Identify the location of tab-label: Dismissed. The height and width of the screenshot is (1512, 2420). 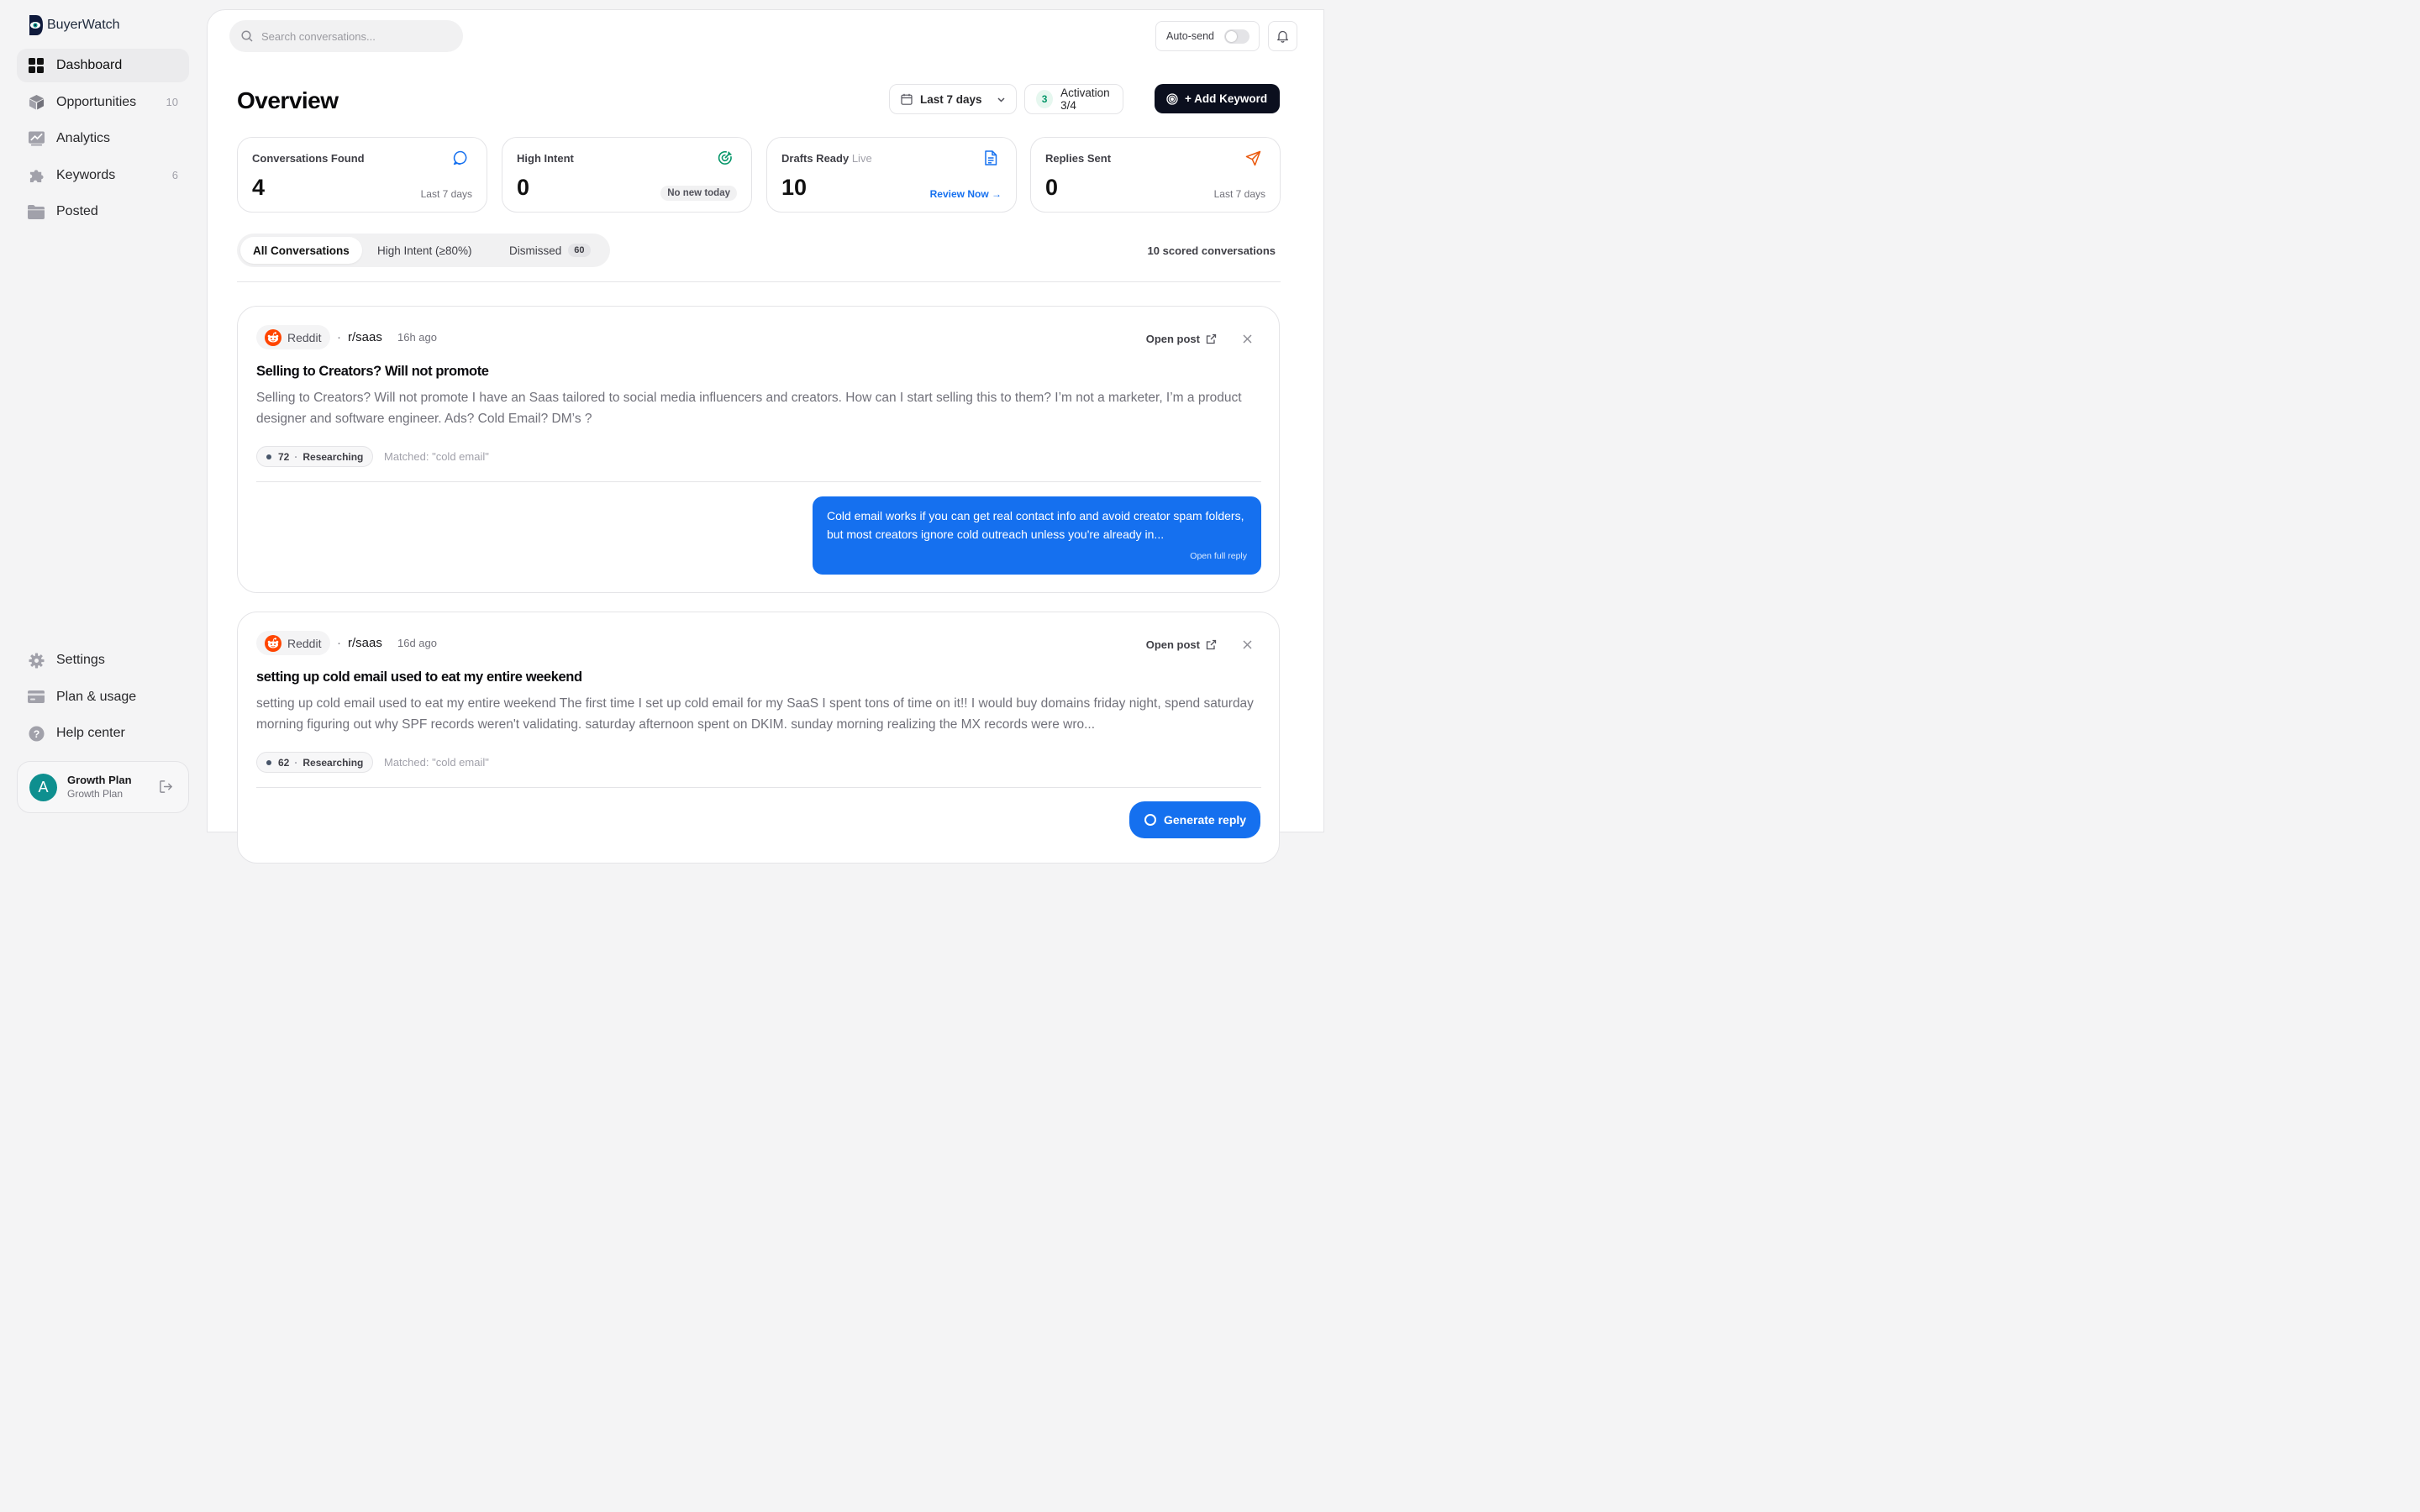
(536, 250).